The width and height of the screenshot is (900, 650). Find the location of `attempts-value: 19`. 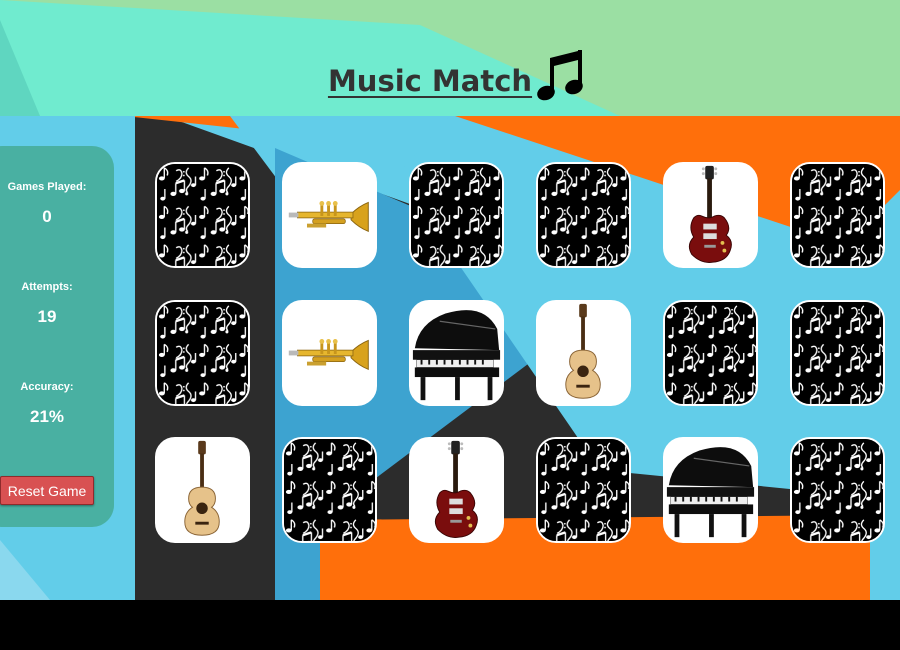

attempts-value: 19 is located at coordinates (47, 316).